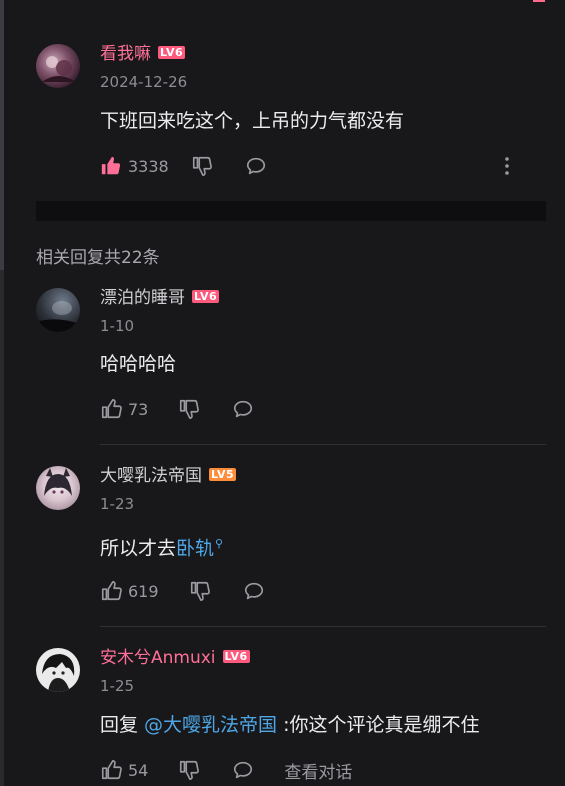  I want to click on level-badge: LV5, so click(223, 474).